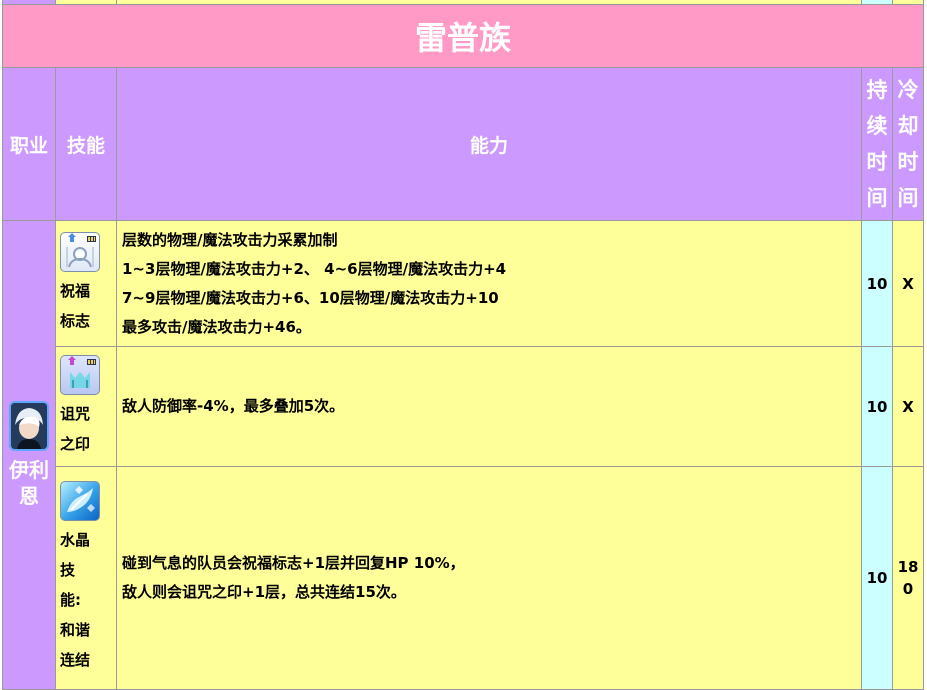 The width and height of the screenshot is (927, 690). Describe the element at coordinates (463, 36) in the screenshot. I see `race-title: 雷普族` at that location.